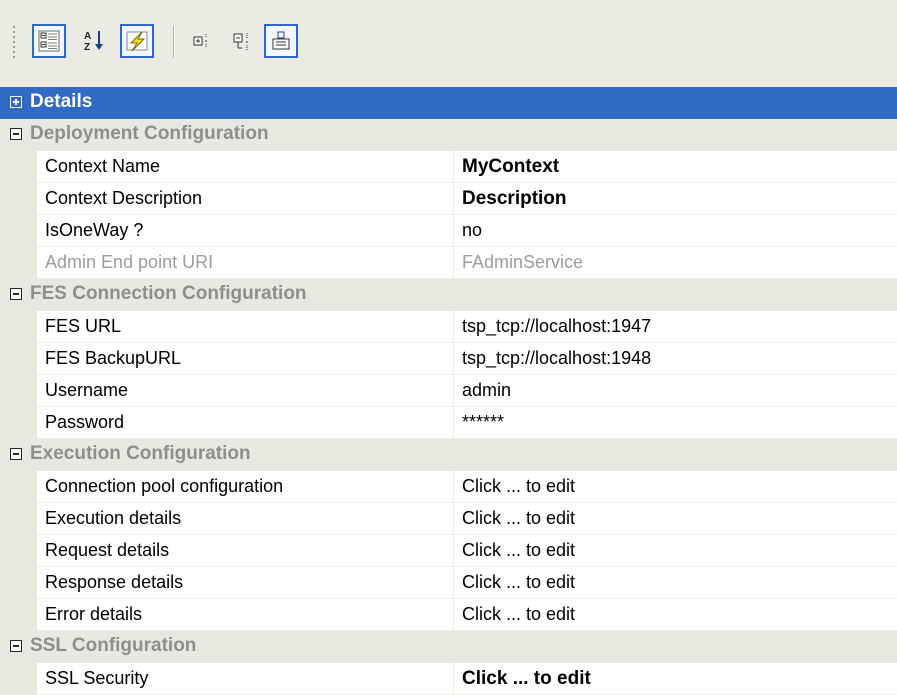 The width and height of the screenshot is (897, 695). Describe the element at coordinates (103, 166) in the screenshot. I see `property-name: Context Name` at that location.